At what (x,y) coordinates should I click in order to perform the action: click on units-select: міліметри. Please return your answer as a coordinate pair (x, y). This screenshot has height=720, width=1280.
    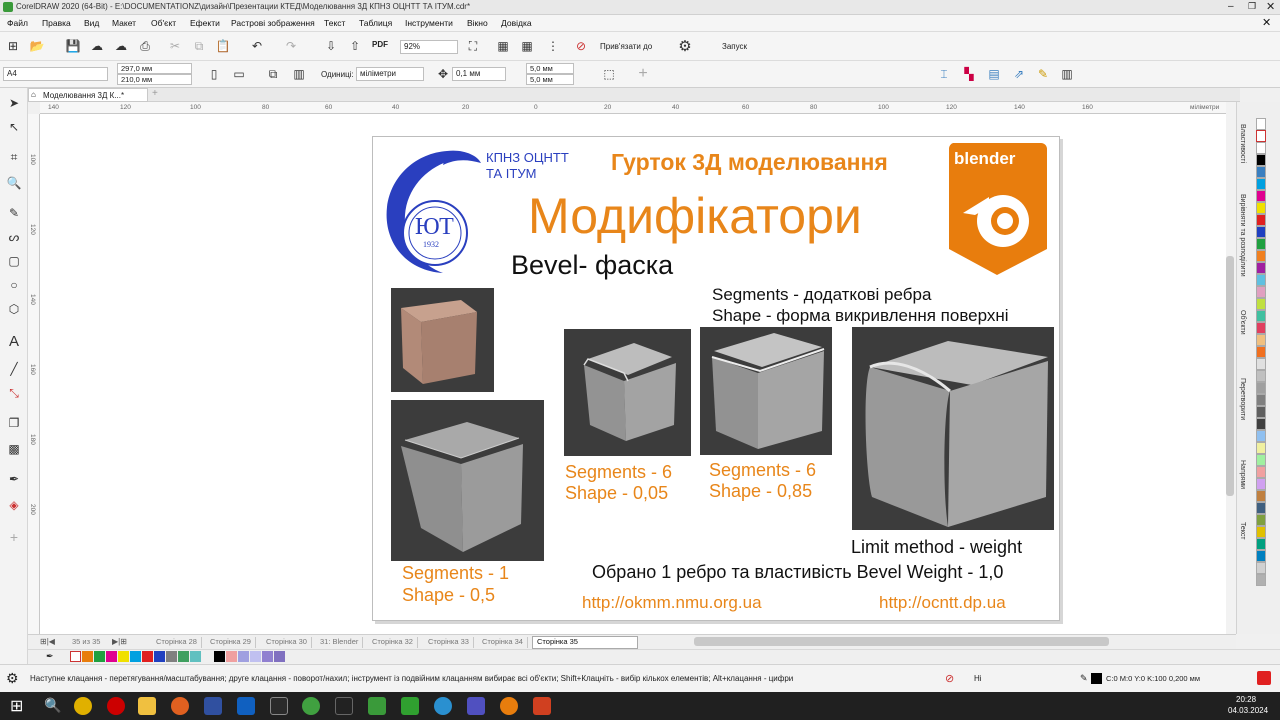
    Looking at the image, I should click on (390, 74).